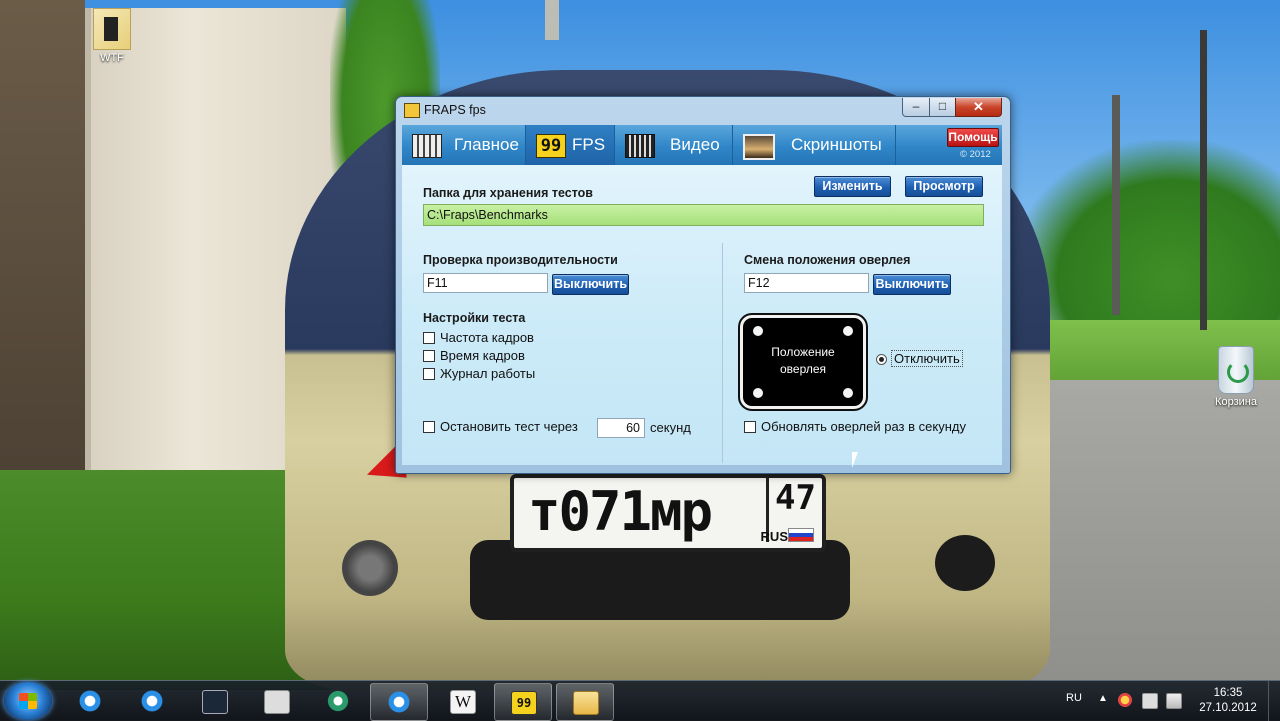  I want to click on tab-fps: 99 FPS, so click(570, 145).